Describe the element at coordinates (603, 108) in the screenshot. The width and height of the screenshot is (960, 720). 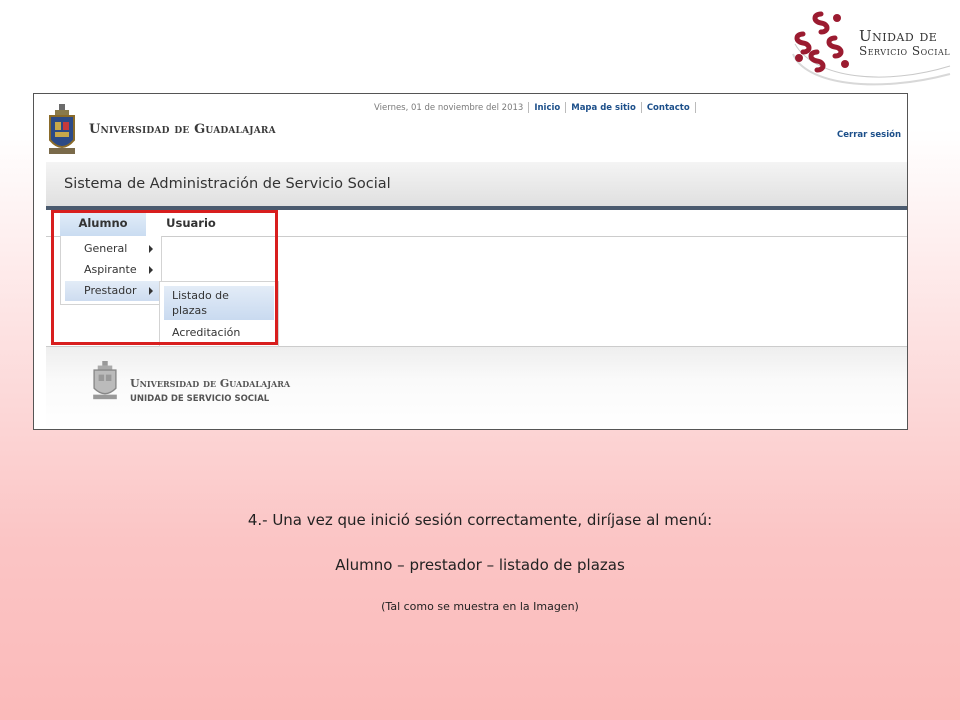
I see `link-mapa-de-sitio: Mapa de sitio` at that location.